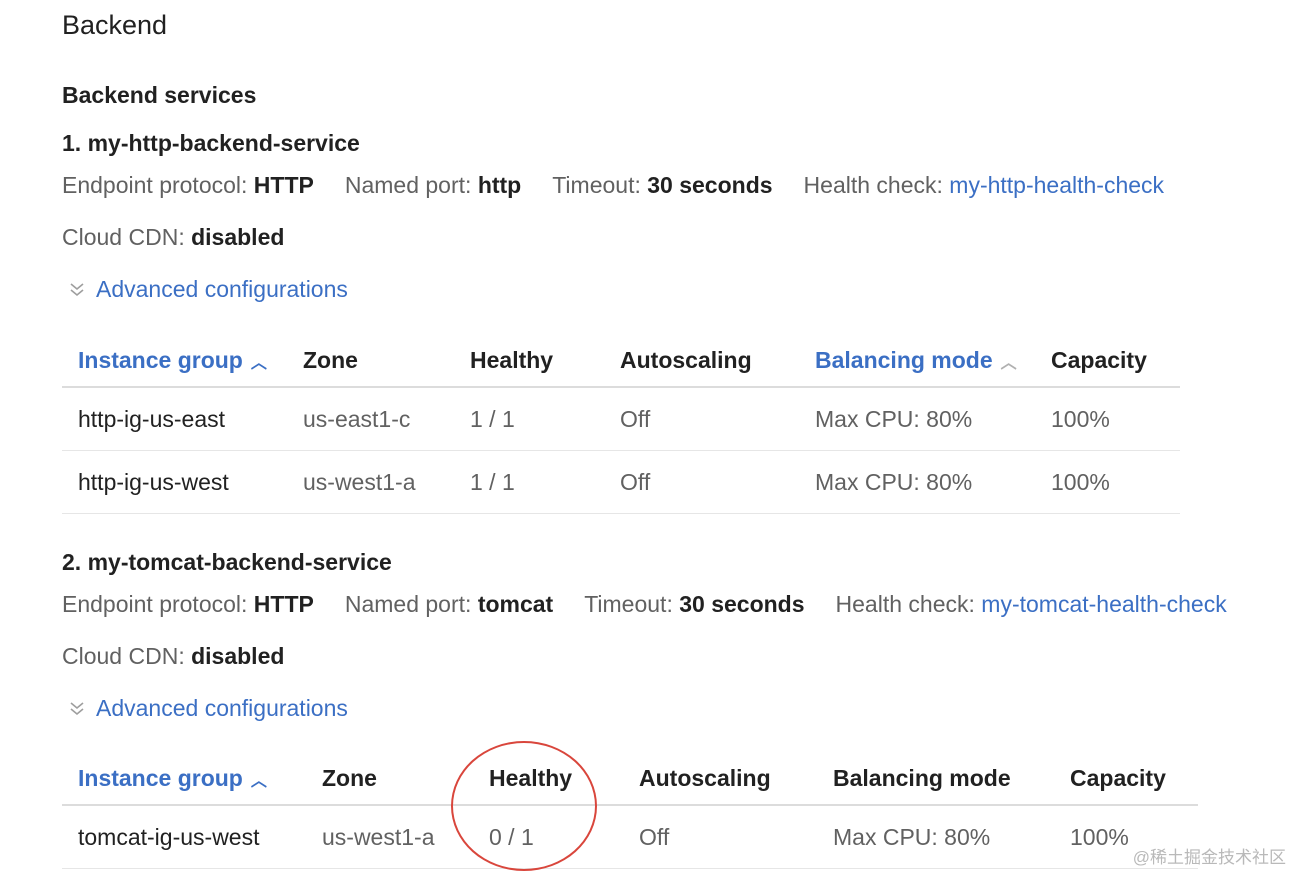  Describe the element at coordinates (192, 837) in the screenshot. I see `cell-instance-group: tomcat-ig-us-west` at that location.